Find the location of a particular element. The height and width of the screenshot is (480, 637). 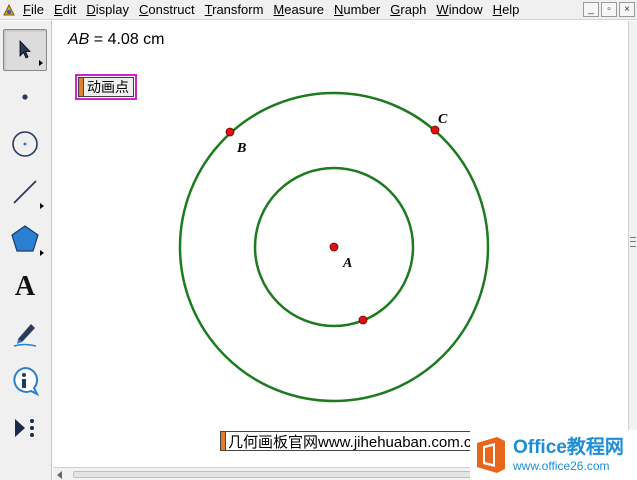

watermark-title: Office教程网 is located at coordinates (568, 447).